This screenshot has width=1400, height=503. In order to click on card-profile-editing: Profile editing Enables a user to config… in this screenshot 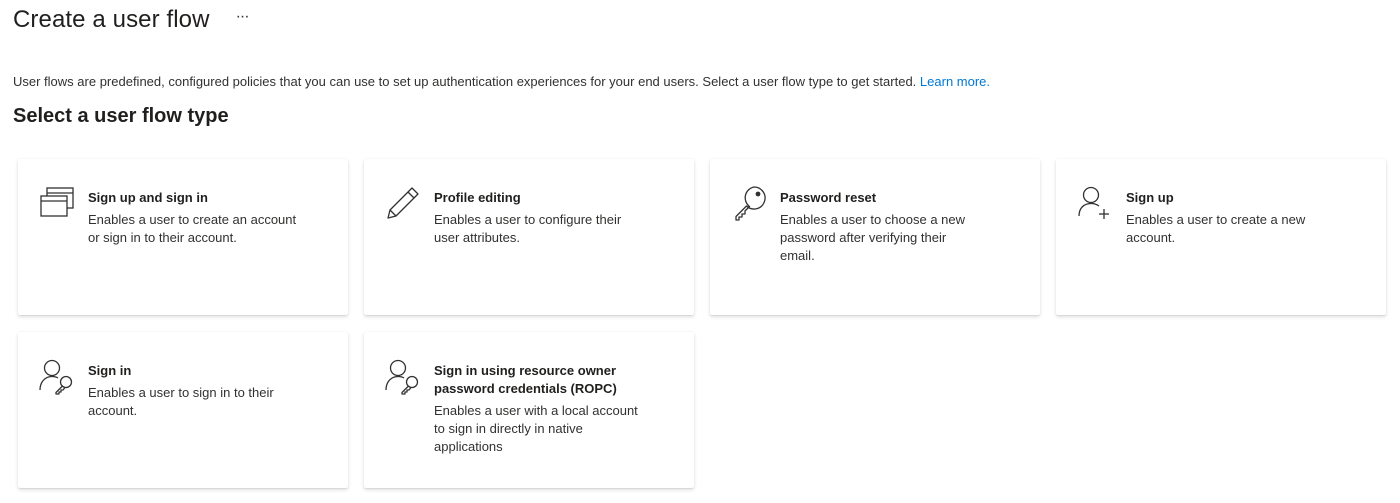, I will do `click(529, 237)`.